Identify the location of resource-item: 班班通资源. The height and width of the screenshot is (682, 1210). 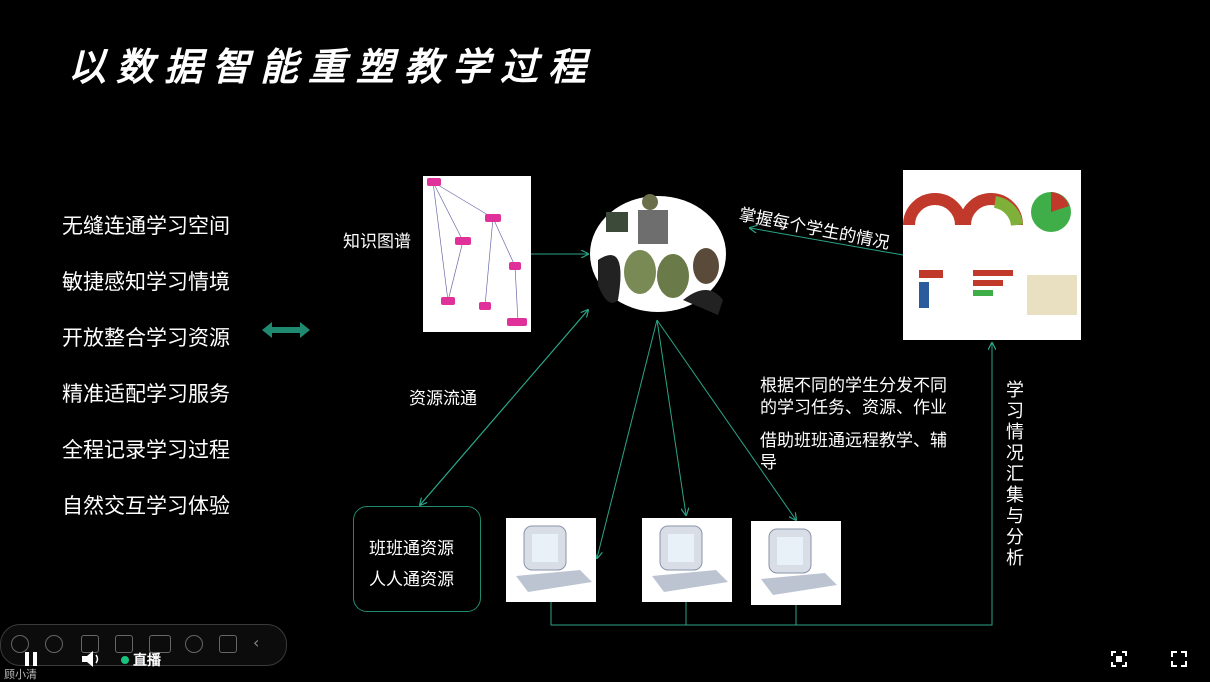
(411, 549).